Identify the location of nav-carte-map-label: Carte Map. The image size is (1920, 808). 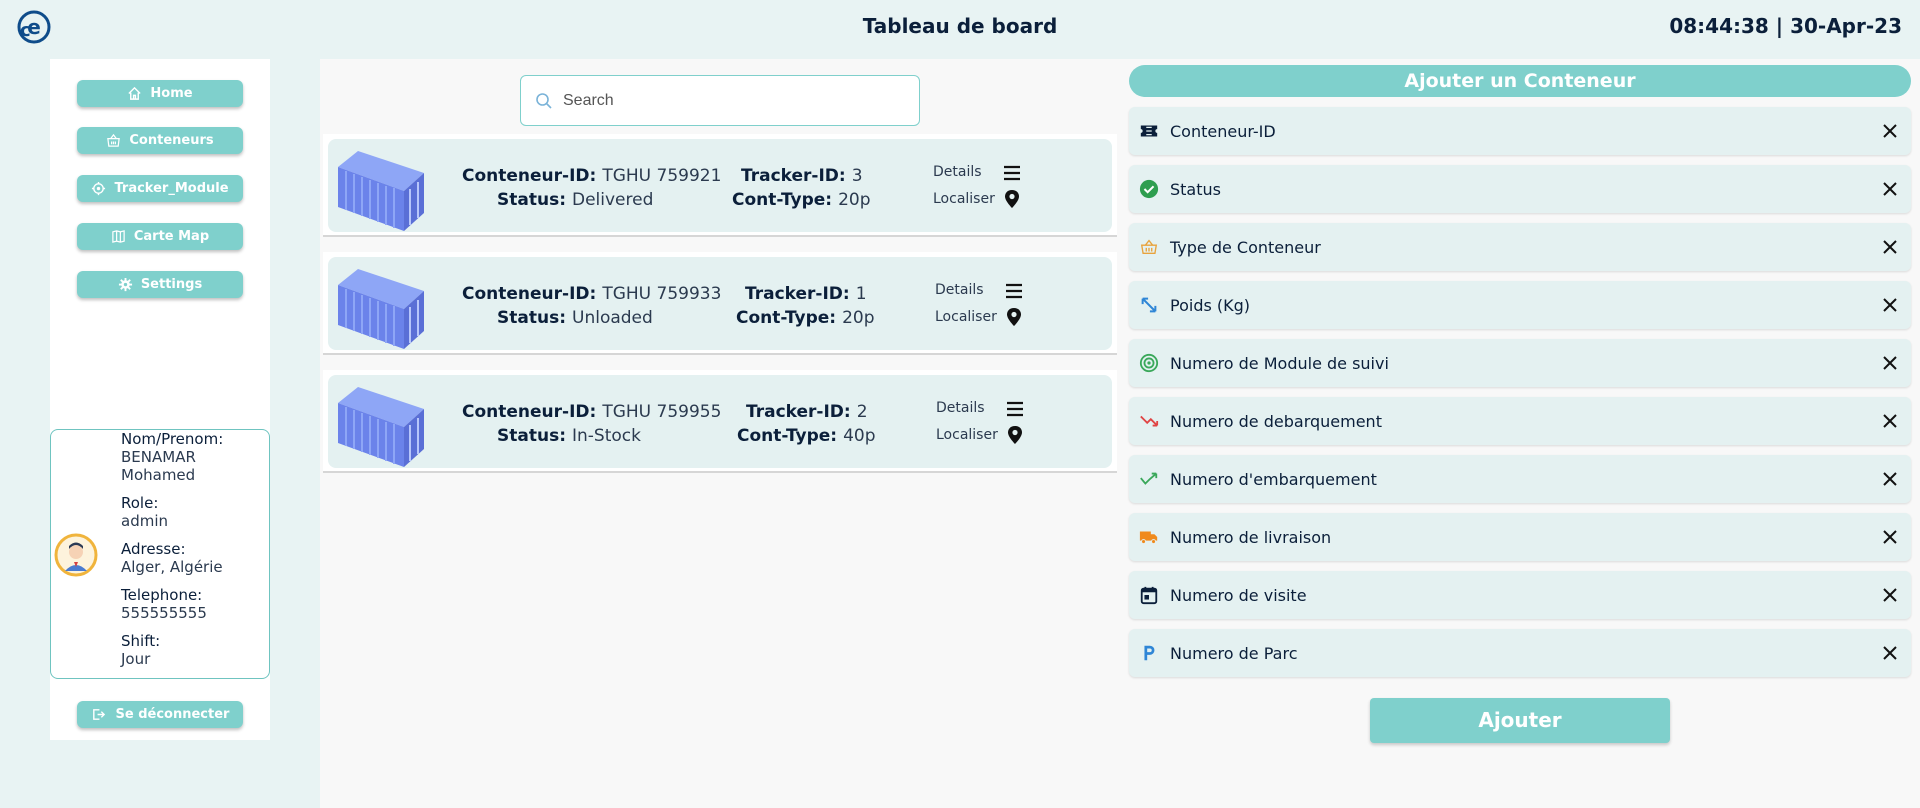
(171, 236).